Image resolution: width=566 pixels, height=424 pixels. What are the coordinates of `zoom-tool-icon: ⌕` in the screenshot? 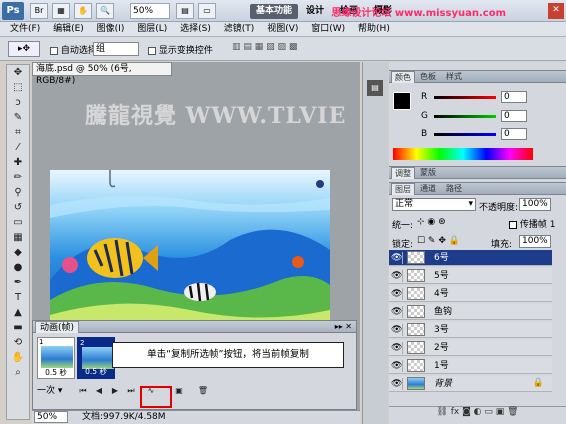 It's located at (18, 372).